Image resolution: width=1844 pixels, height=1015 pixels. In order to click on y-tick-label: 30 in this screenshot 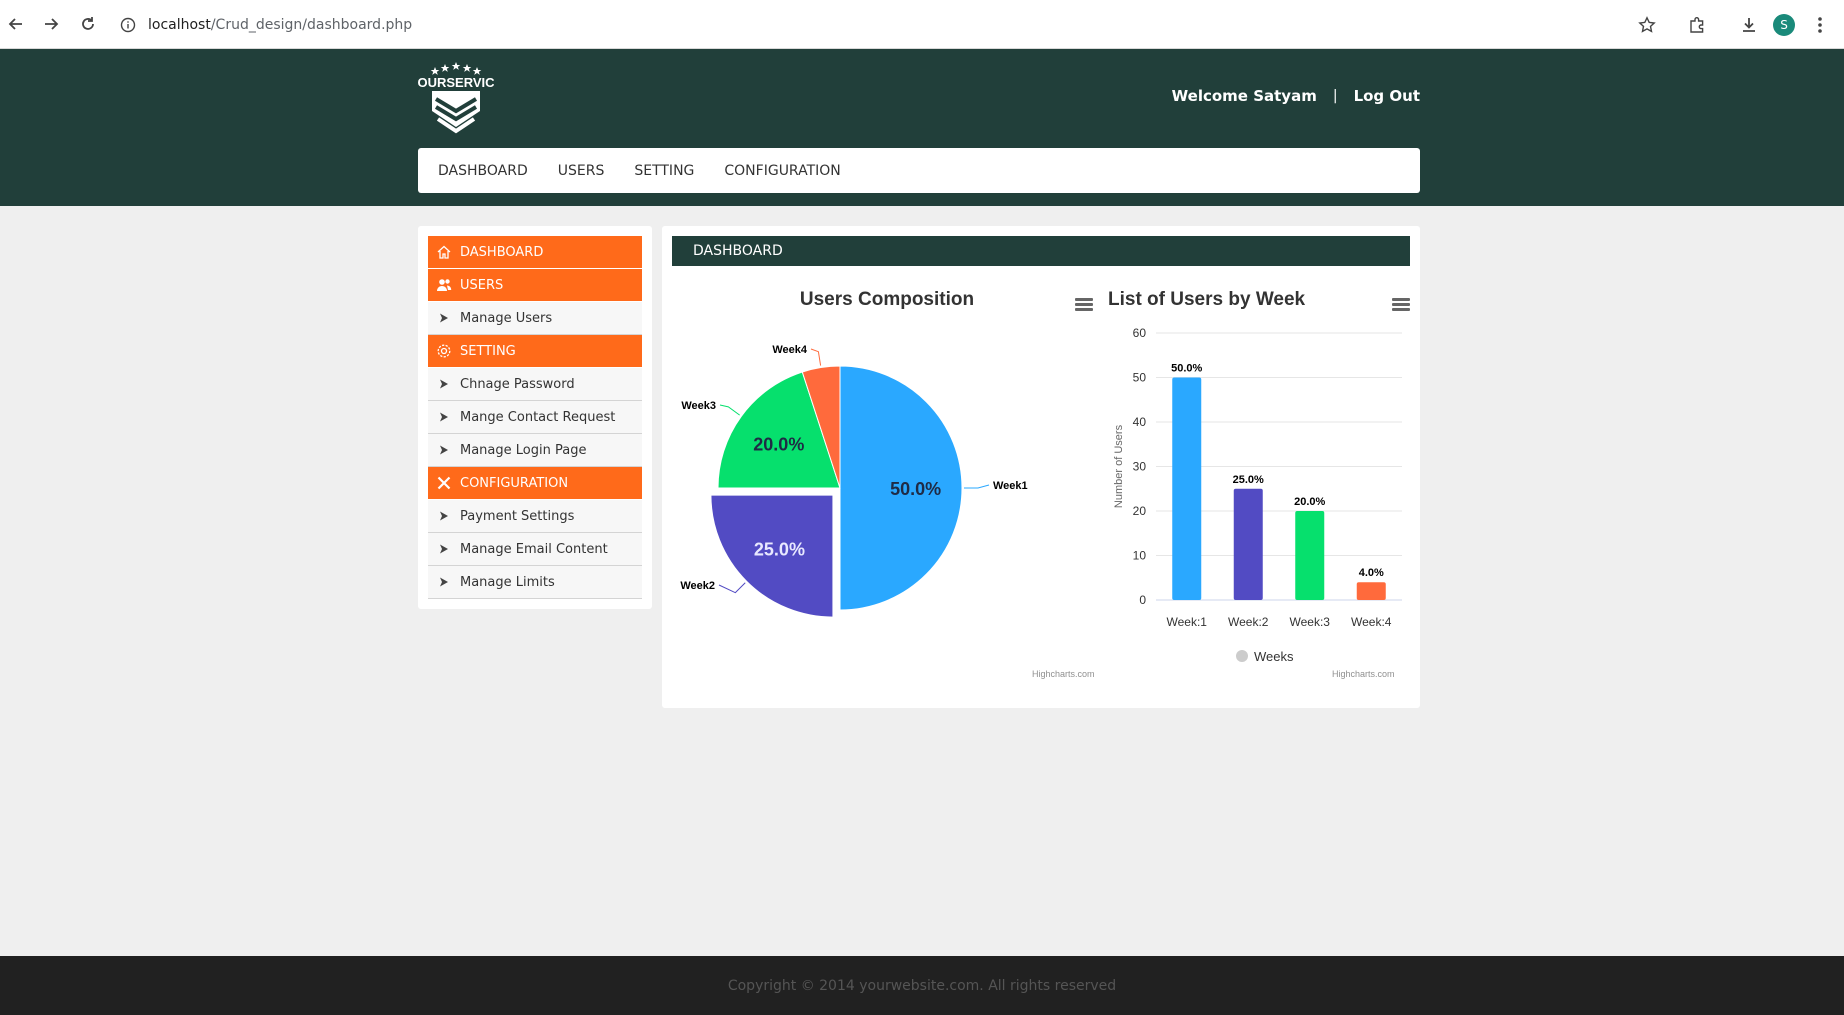, I will do `click(1140, 467)`.